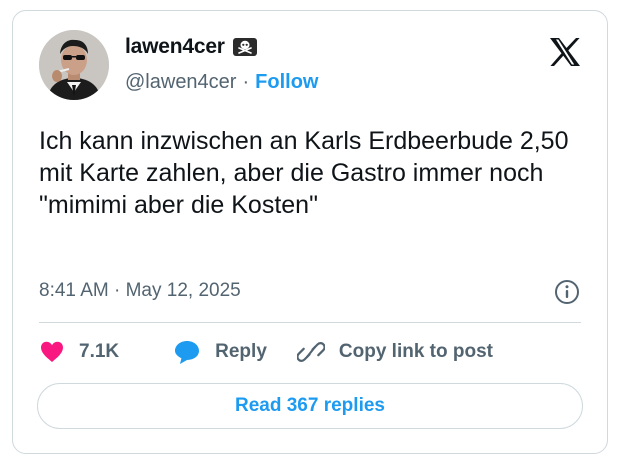 Image resolution: width=620 pixels, height=466 pixels. I want to click on reply-label: Reply, so click(241, 351).